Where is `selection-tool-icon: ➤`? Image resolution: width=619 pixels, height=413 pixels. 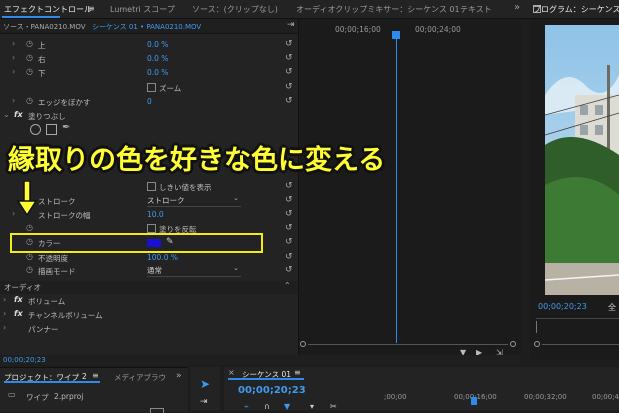
selection-tool-icon: ➤ is located at coordinates (205, 384).